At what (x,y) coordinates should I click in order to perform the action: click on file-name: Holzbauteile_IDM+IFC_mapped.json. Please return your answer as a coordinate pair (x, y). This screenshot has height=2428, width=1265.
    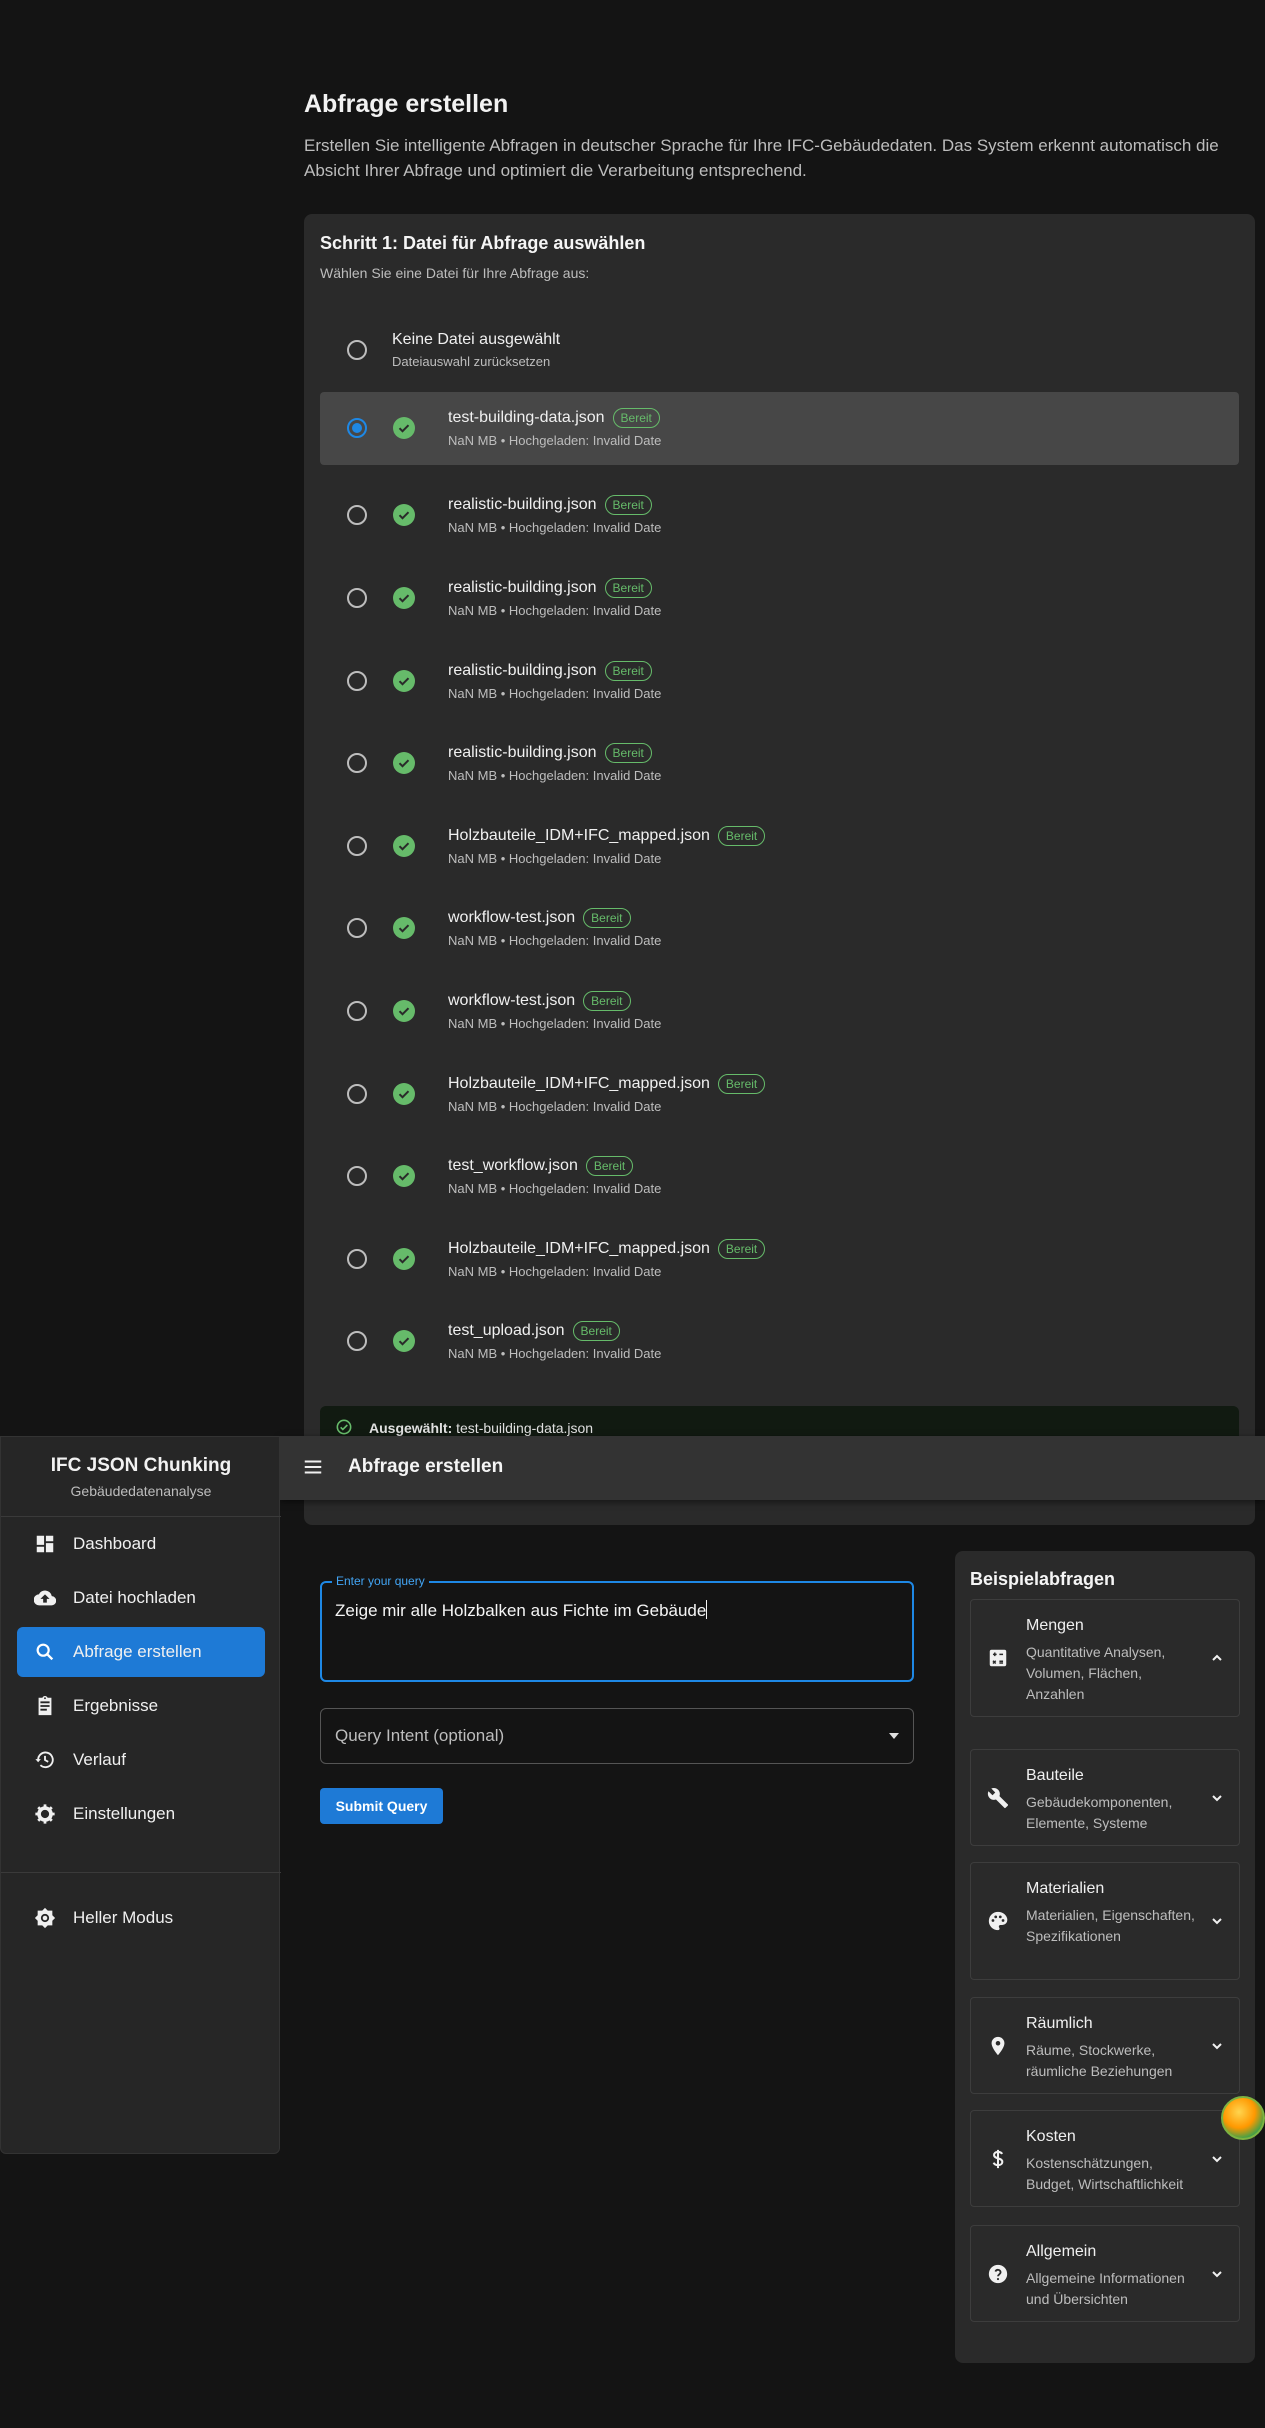
    Looking at the image, I should click on (579, 835).